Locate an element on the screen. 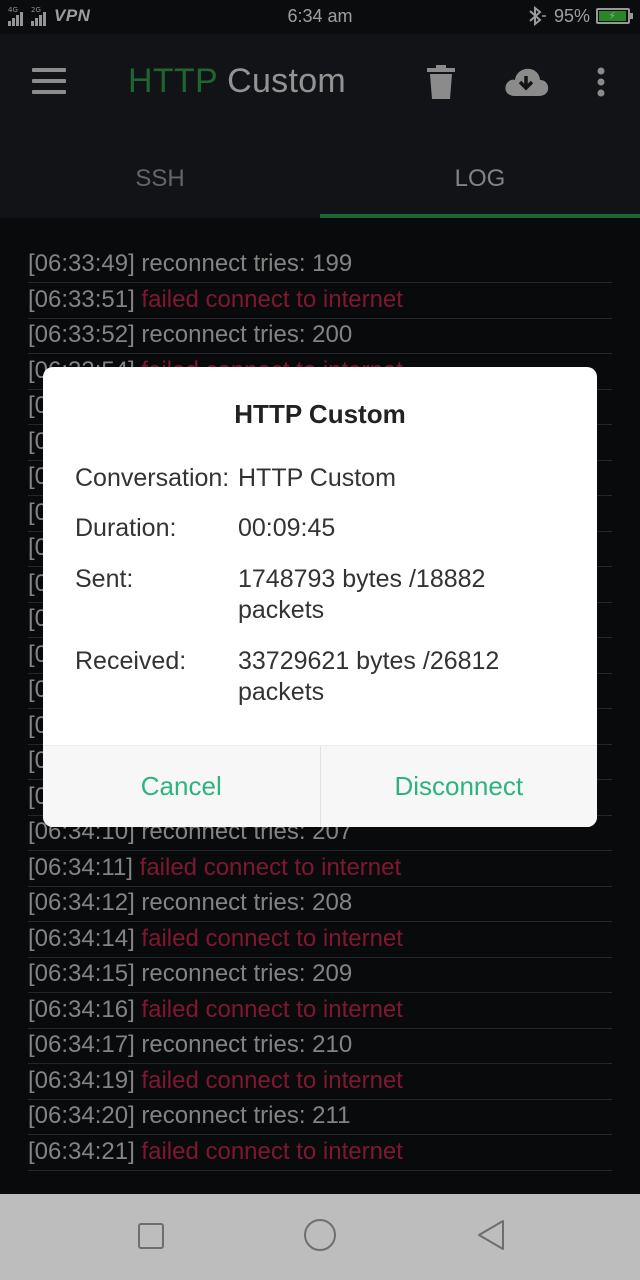 The height and width of the screenshot is (1280, 640). dialog-label: Conversation: is located at coordinates (152, 478).